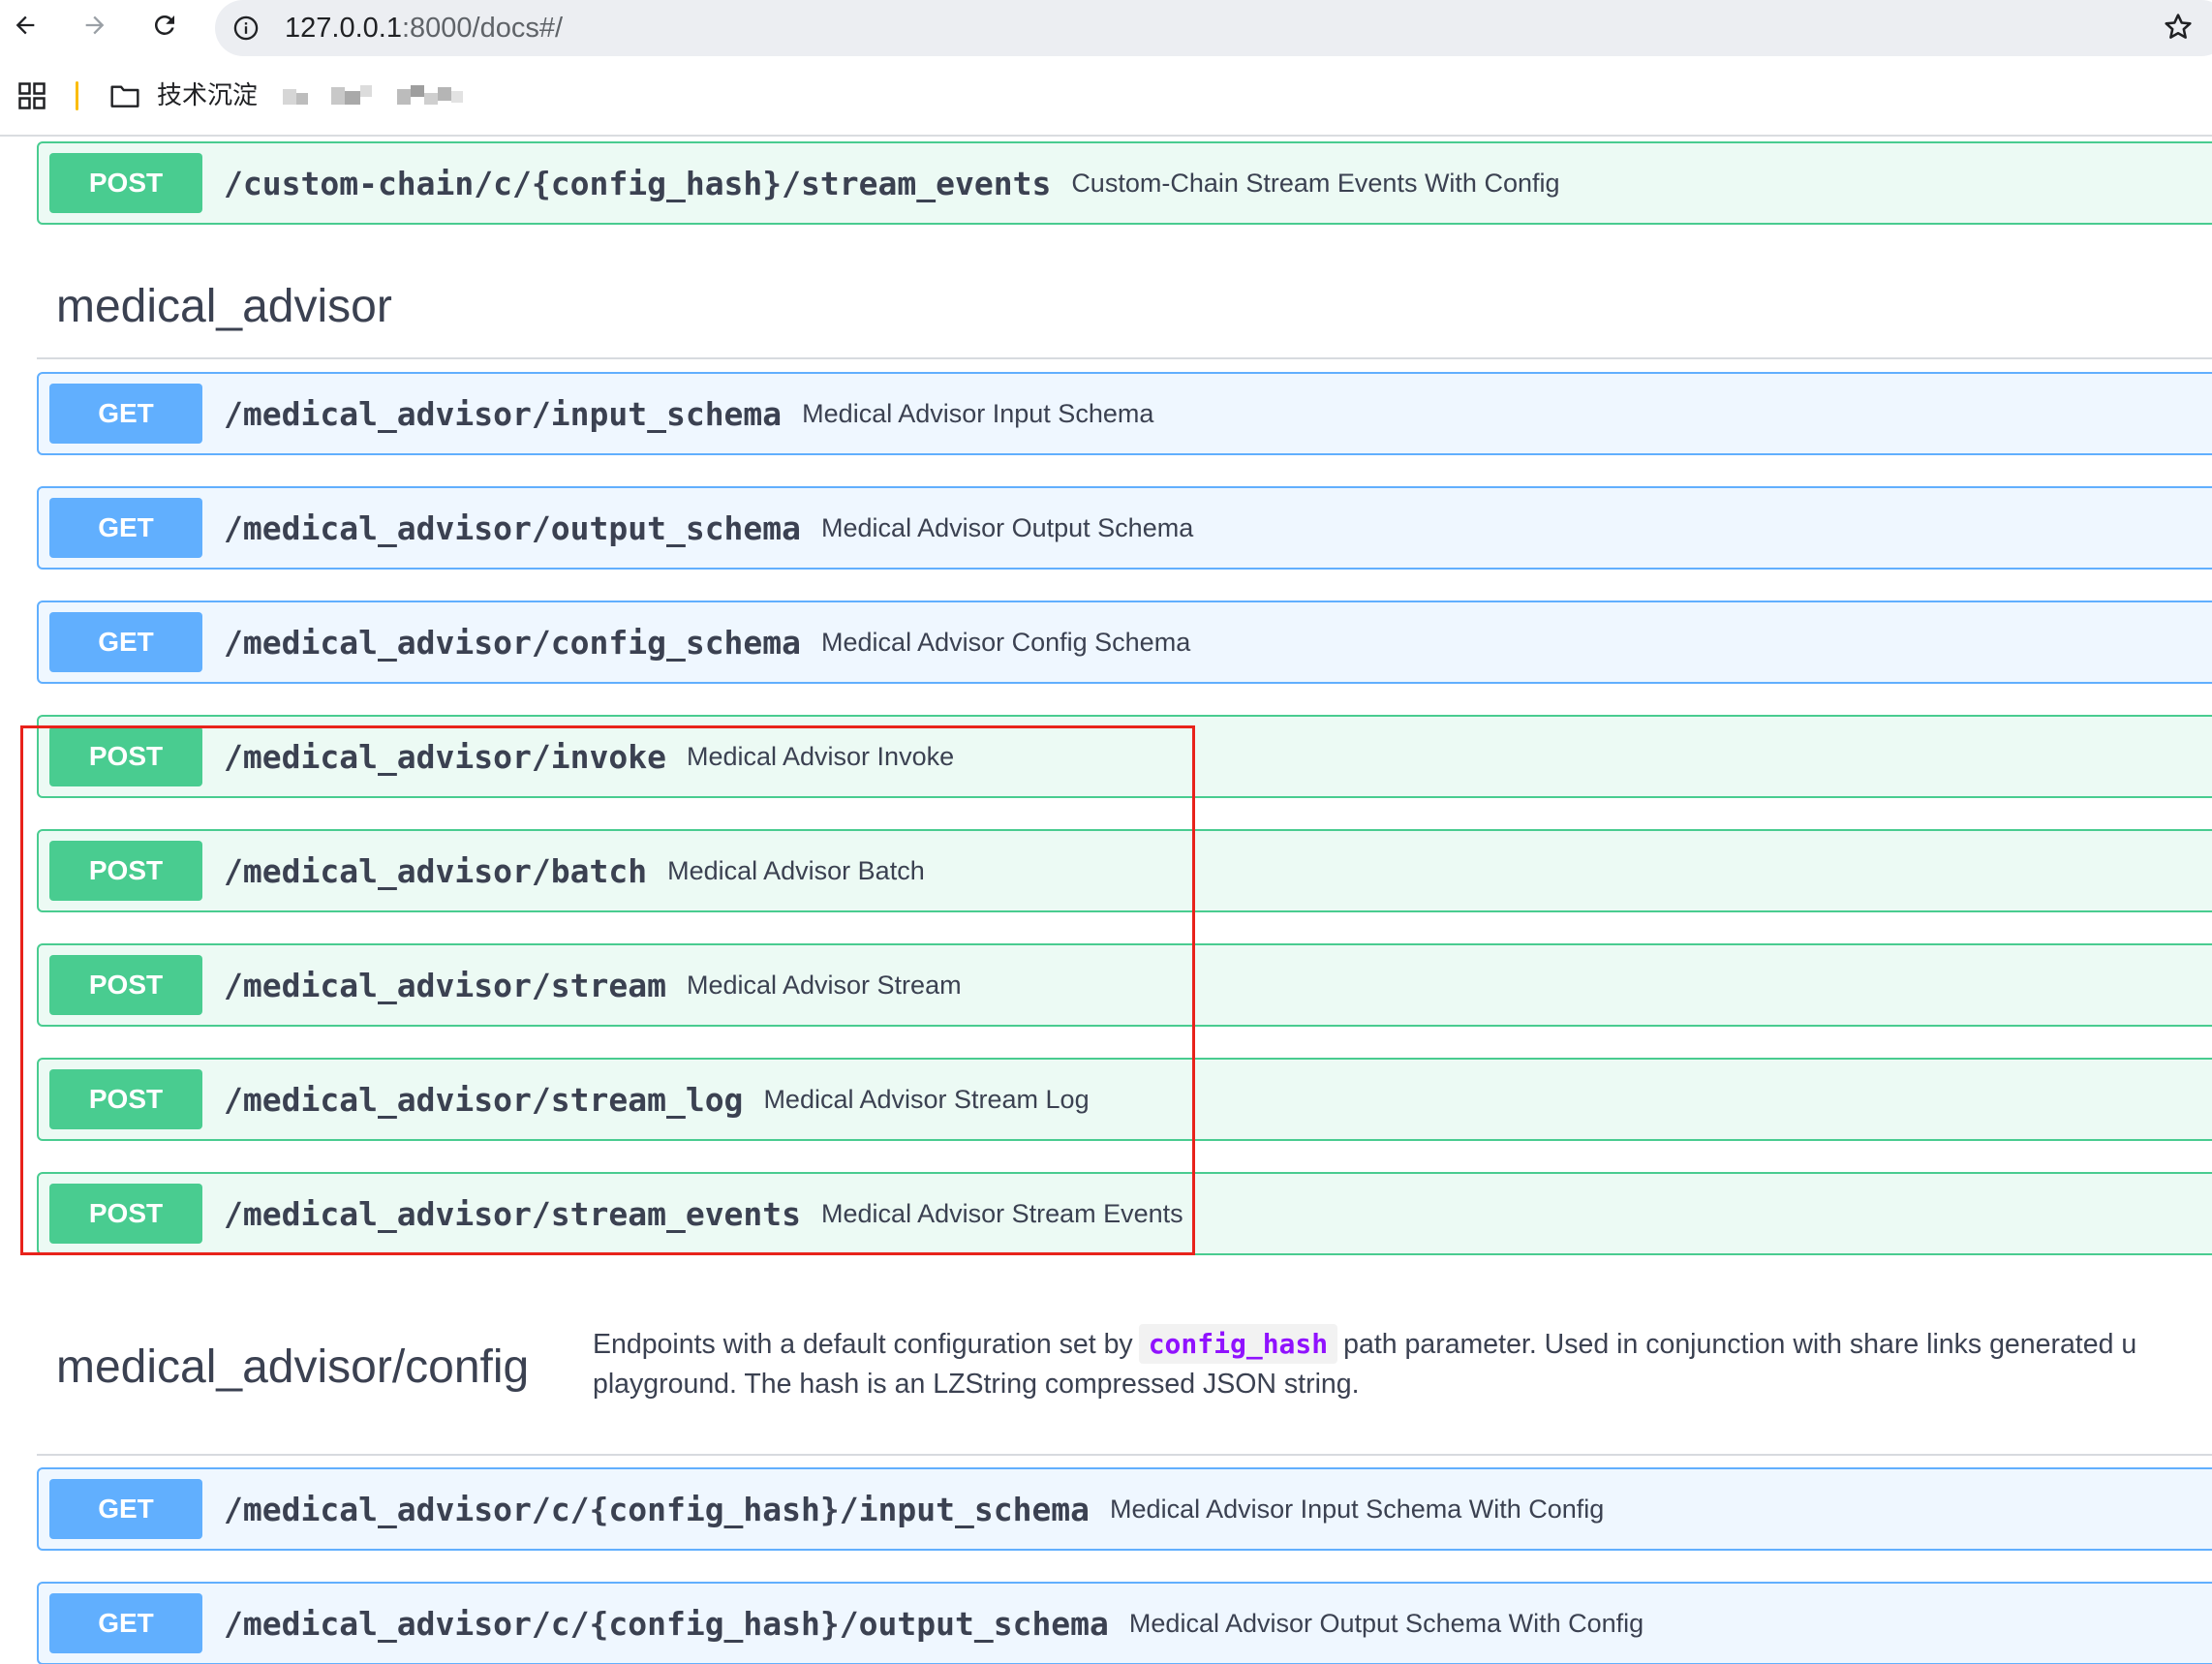 The height and width of the screenshot is (1664, 2212). I want to click on code-config-hash: config_hash, so click(1238, 1344).